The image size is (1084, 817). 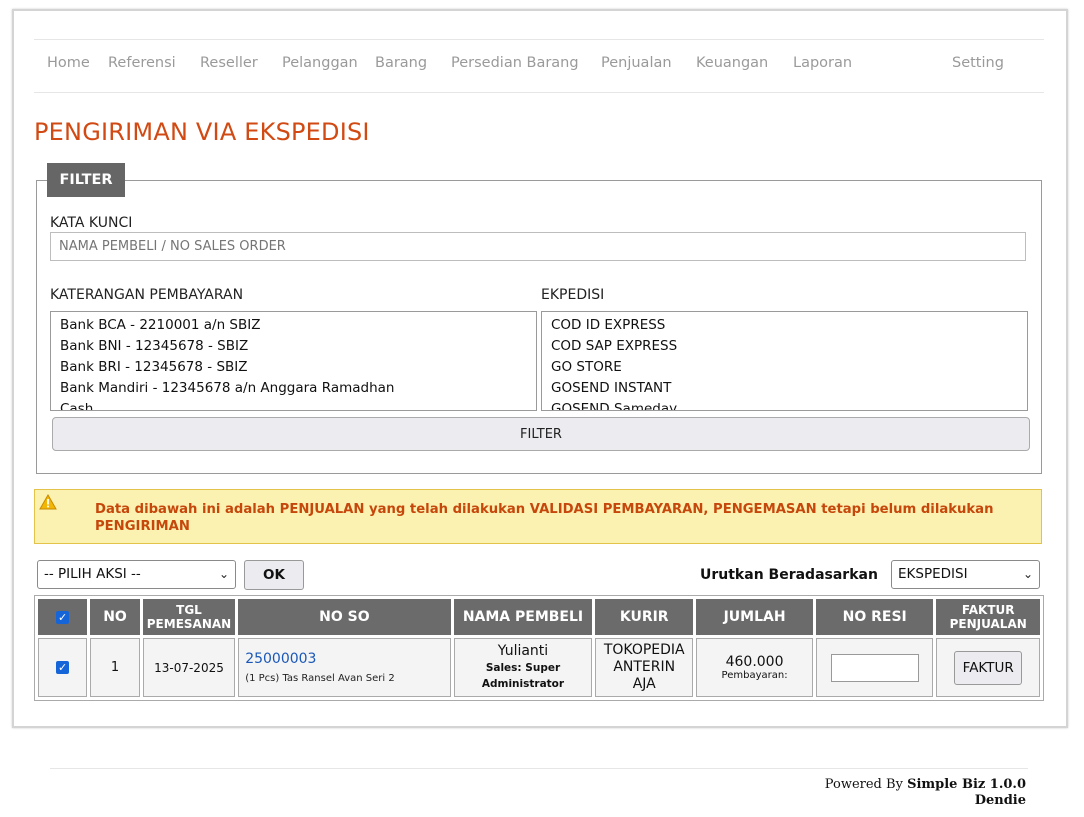 I want to click on sort-select-value: EKSPEDISI, so click(x=933, y=574).